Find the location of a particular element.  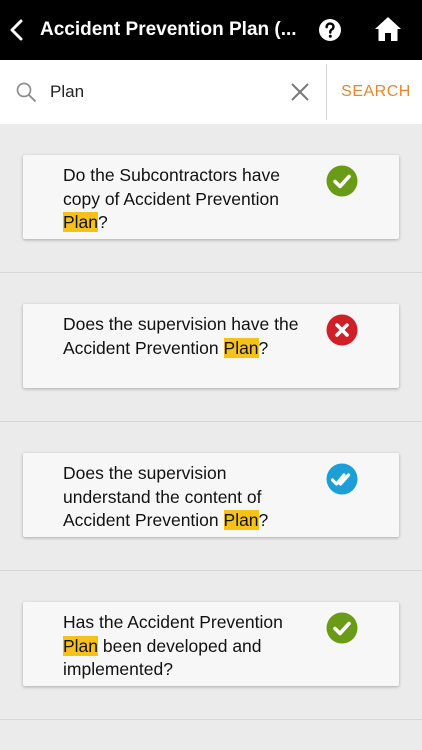

cross-icon is located at coordinates (342, 330).